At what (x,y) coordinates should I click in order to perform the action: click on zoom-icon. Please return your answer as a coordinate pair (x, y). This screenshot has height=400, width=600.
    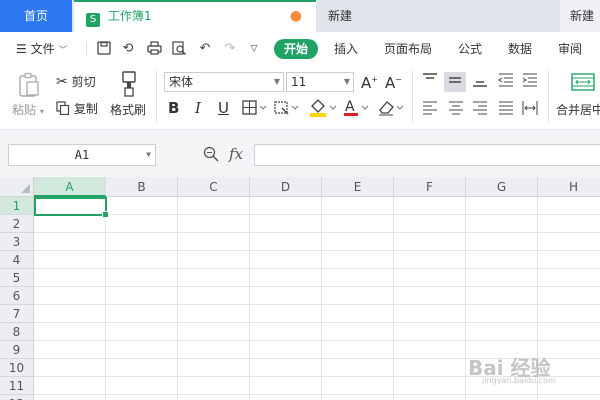
    Looking at the image, I should click on (211, 155).